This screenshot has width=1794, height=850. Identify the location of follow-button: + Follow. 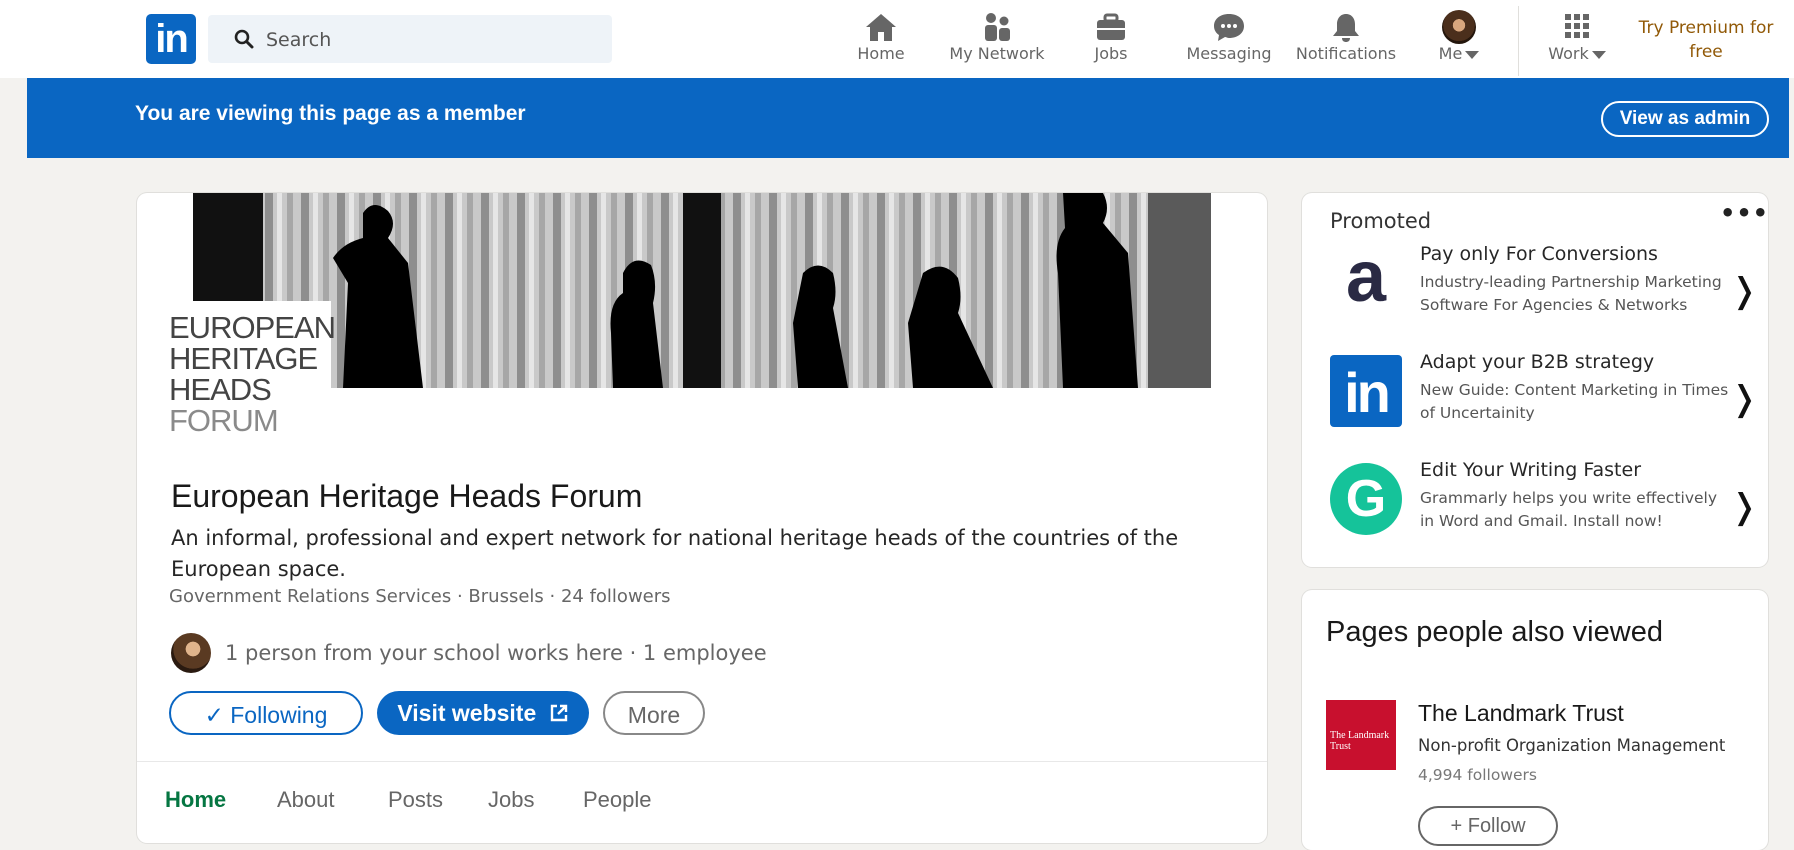
(1488, 826).